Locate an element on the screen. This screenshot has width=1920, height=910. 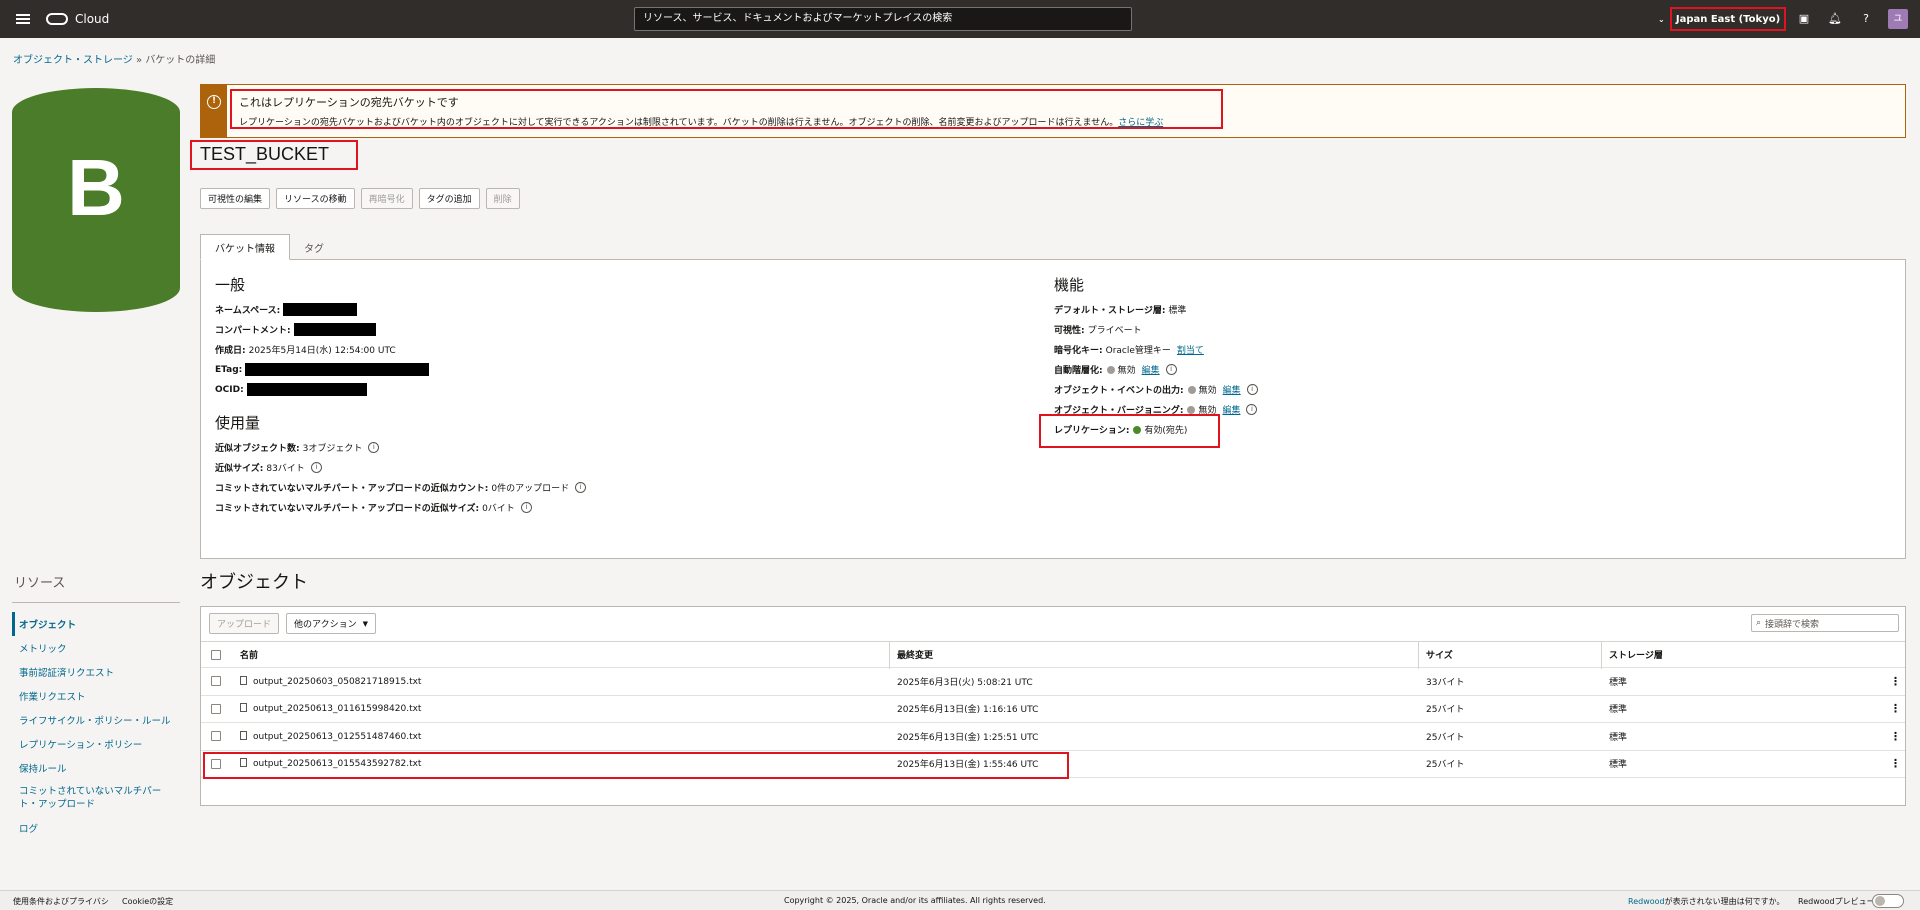
resource-item-preauth-requests: 事前認証済リクエスト is located at coordinates (96, 672).